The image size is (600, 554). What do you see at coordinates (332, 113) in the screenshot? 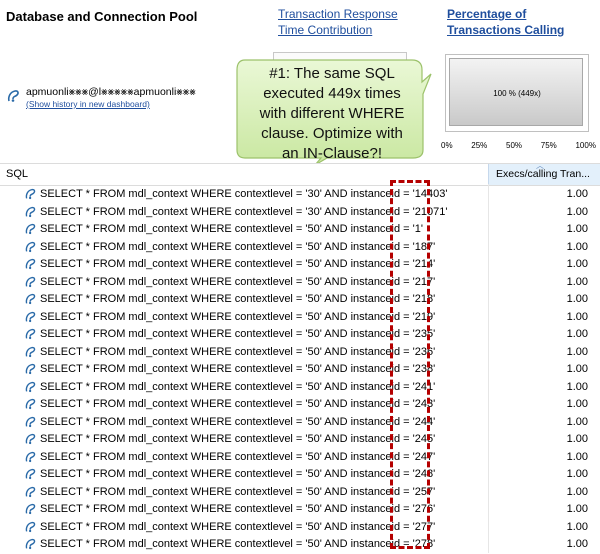
I see `callout-line: with different WHERE` at bounding box center [332, 113].